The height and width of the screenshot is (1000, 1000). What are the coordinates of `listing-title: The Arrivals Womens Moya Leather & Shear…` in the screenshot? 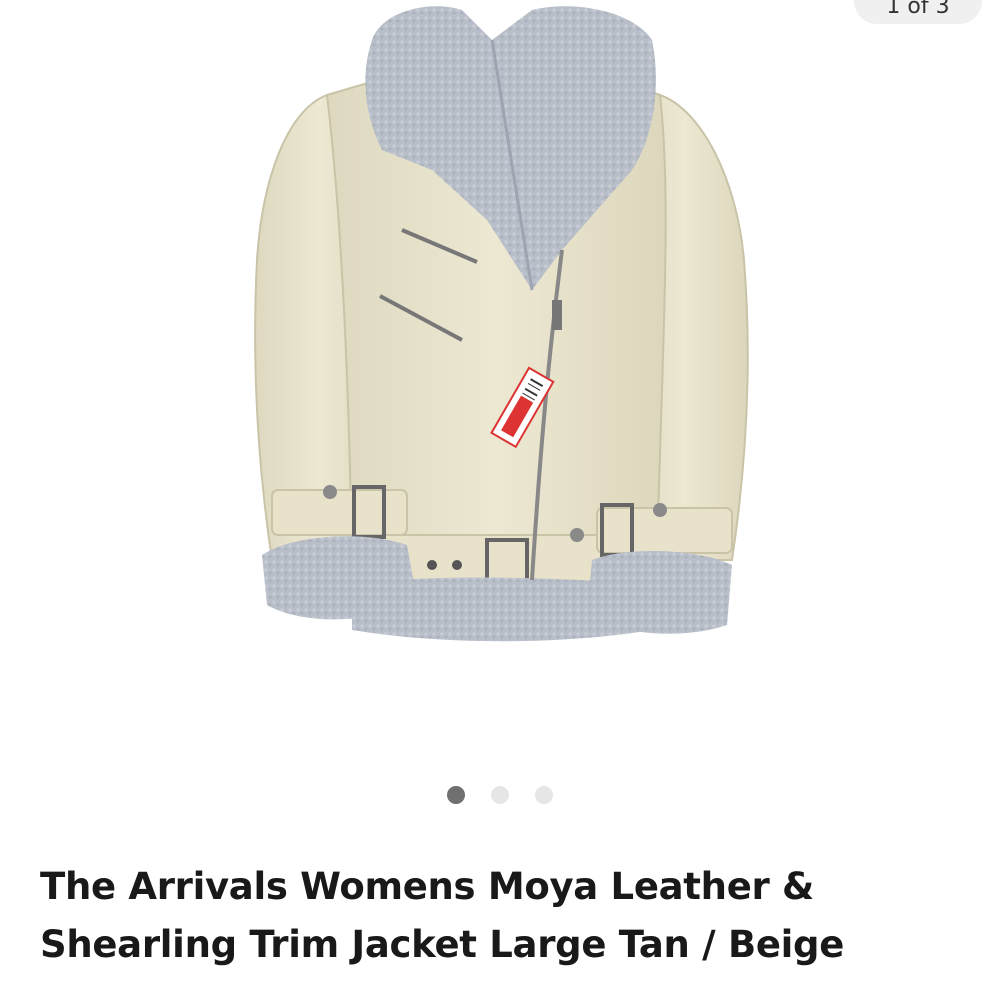 It's located at (442, 915).